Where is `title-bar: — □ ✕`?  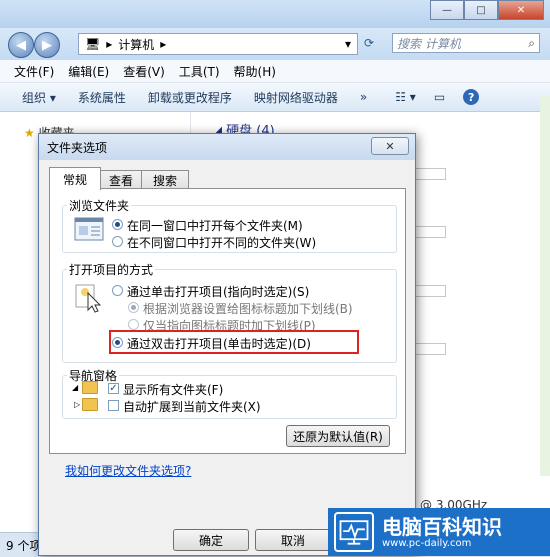 title-bar: — □ ✕ is located at coordinates (275, 14).